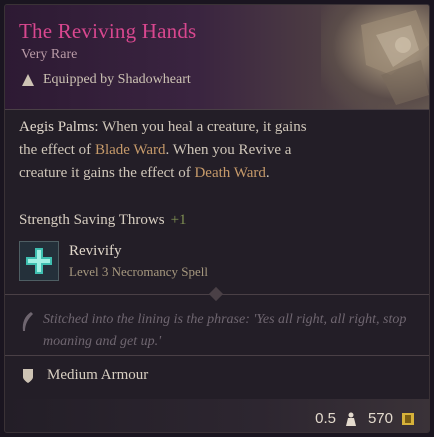 This screenshot has width=434, height=437. I want to click on weight-icon, so click(350, 419).